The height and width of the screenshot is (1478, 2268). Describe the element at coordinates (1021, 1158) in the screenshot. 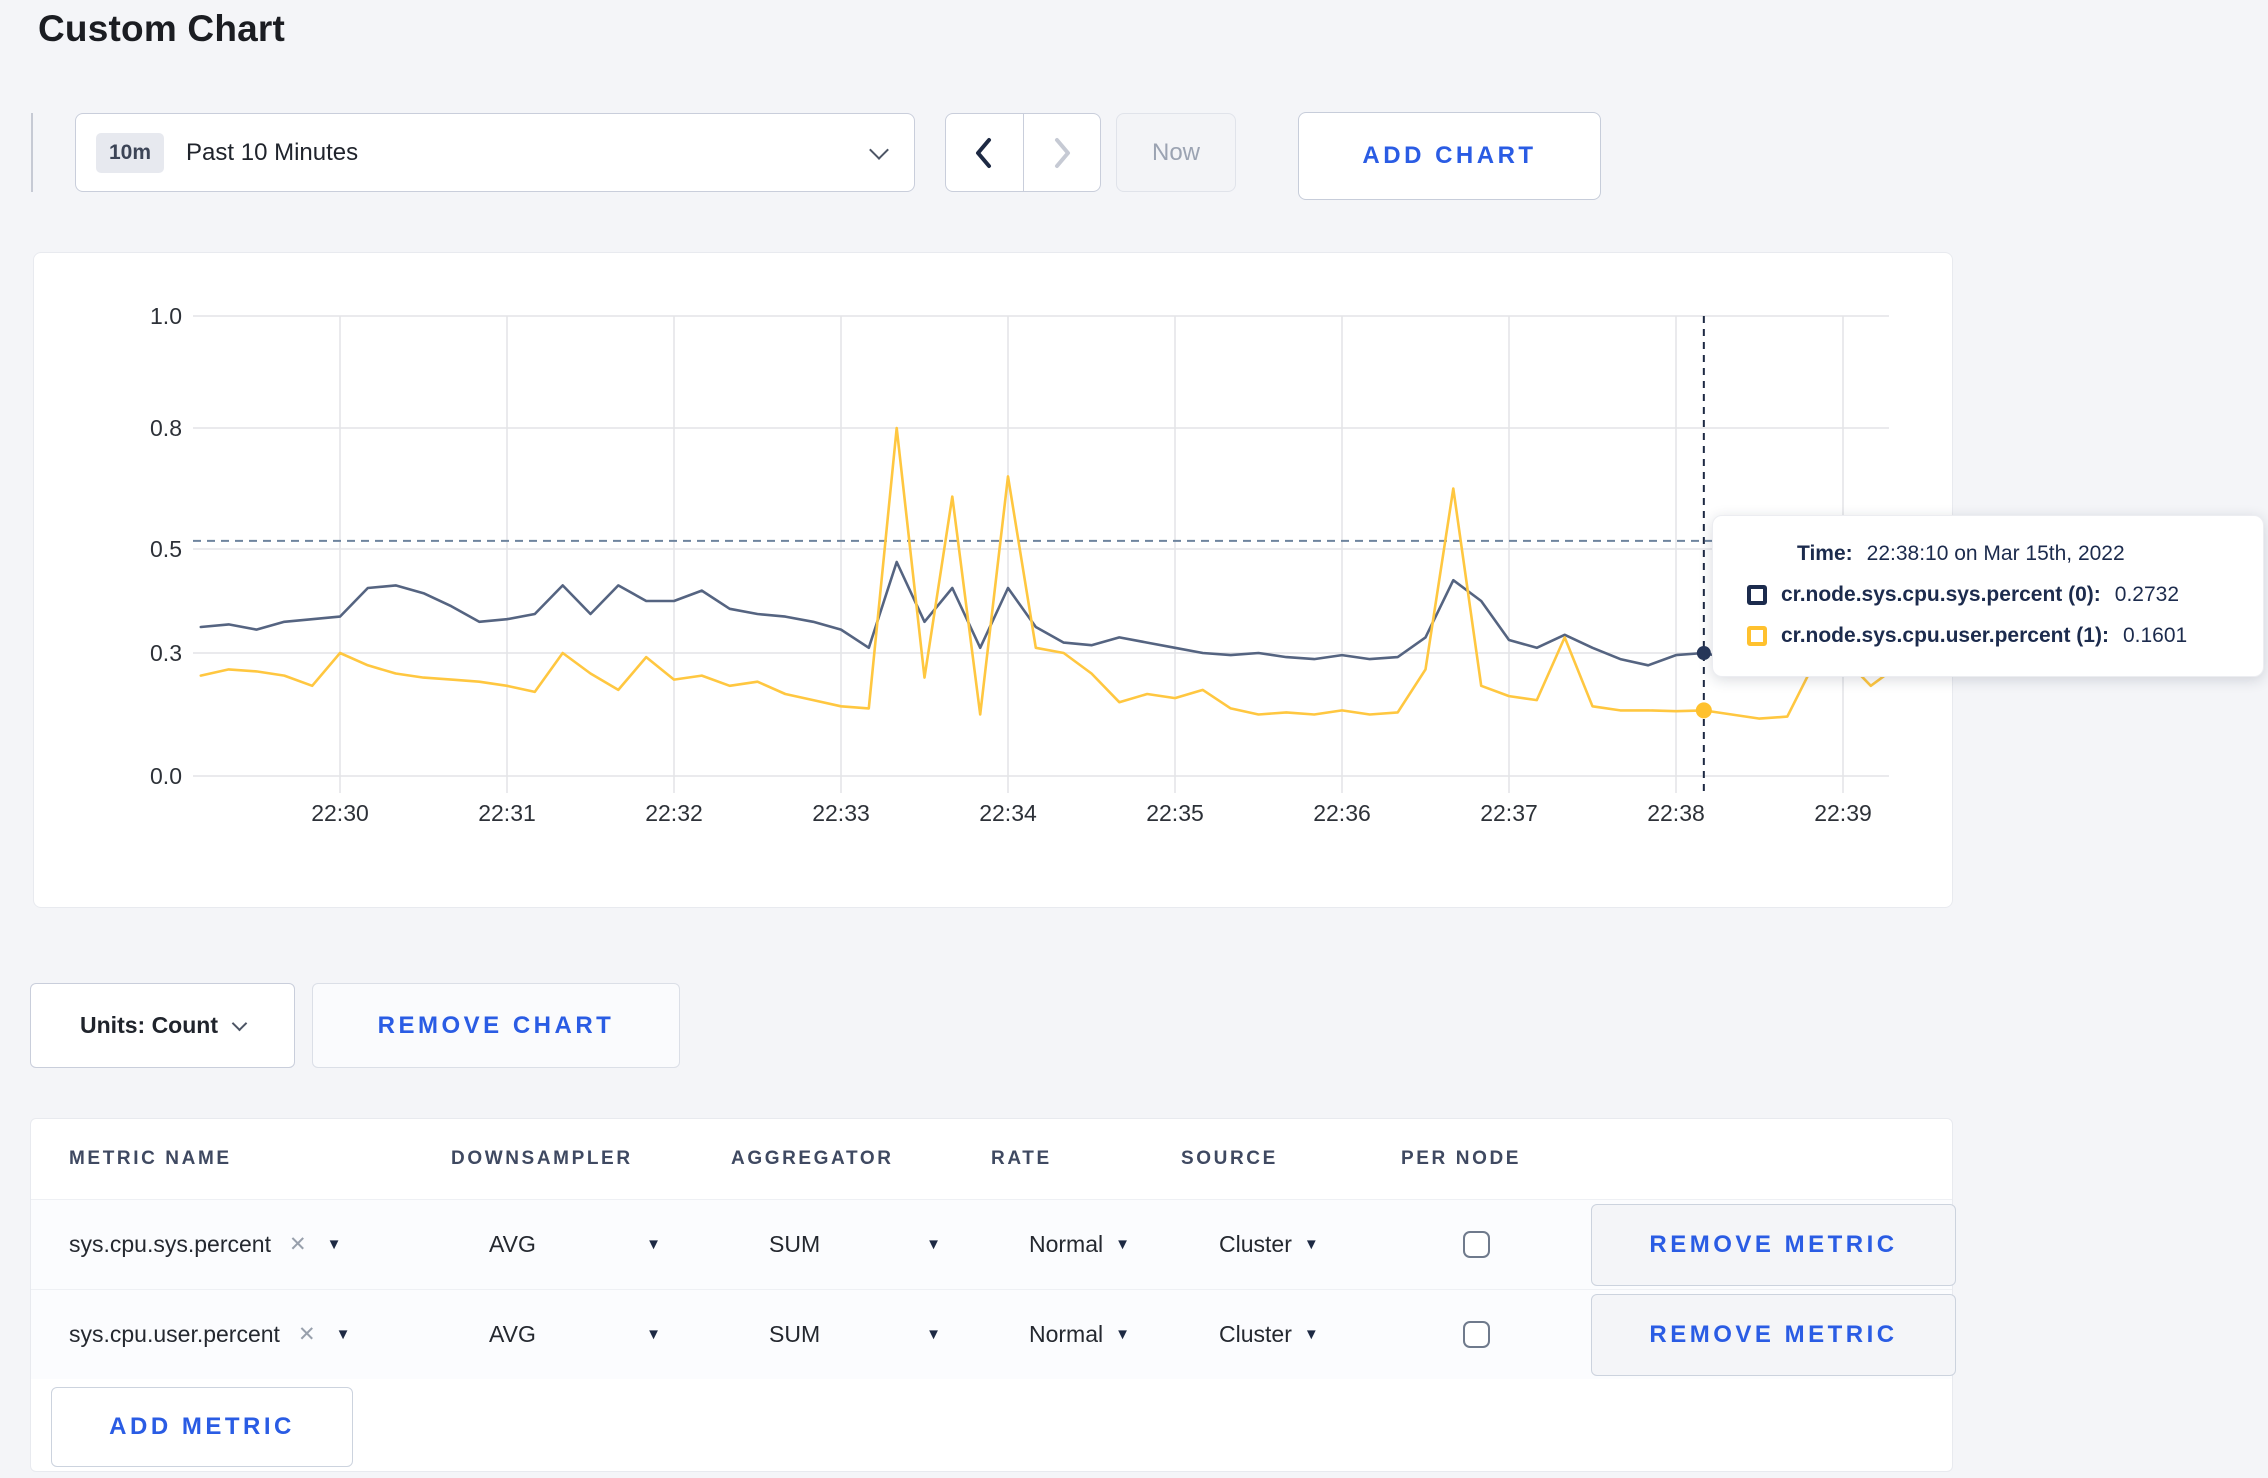

I see `header-rate: RATE` at that location.